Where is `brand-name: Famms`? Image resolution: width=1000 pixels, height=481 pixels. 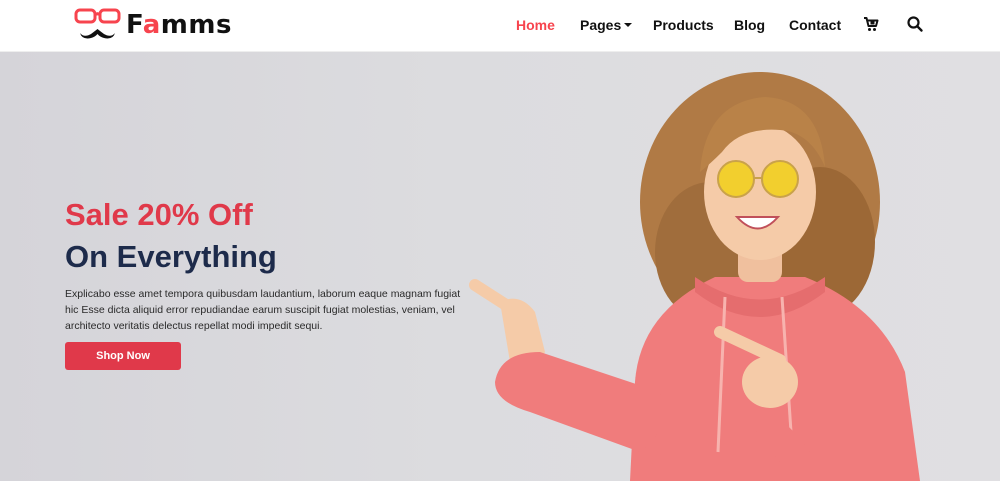
brand-name: Famms is located at coordinates (179, 25).